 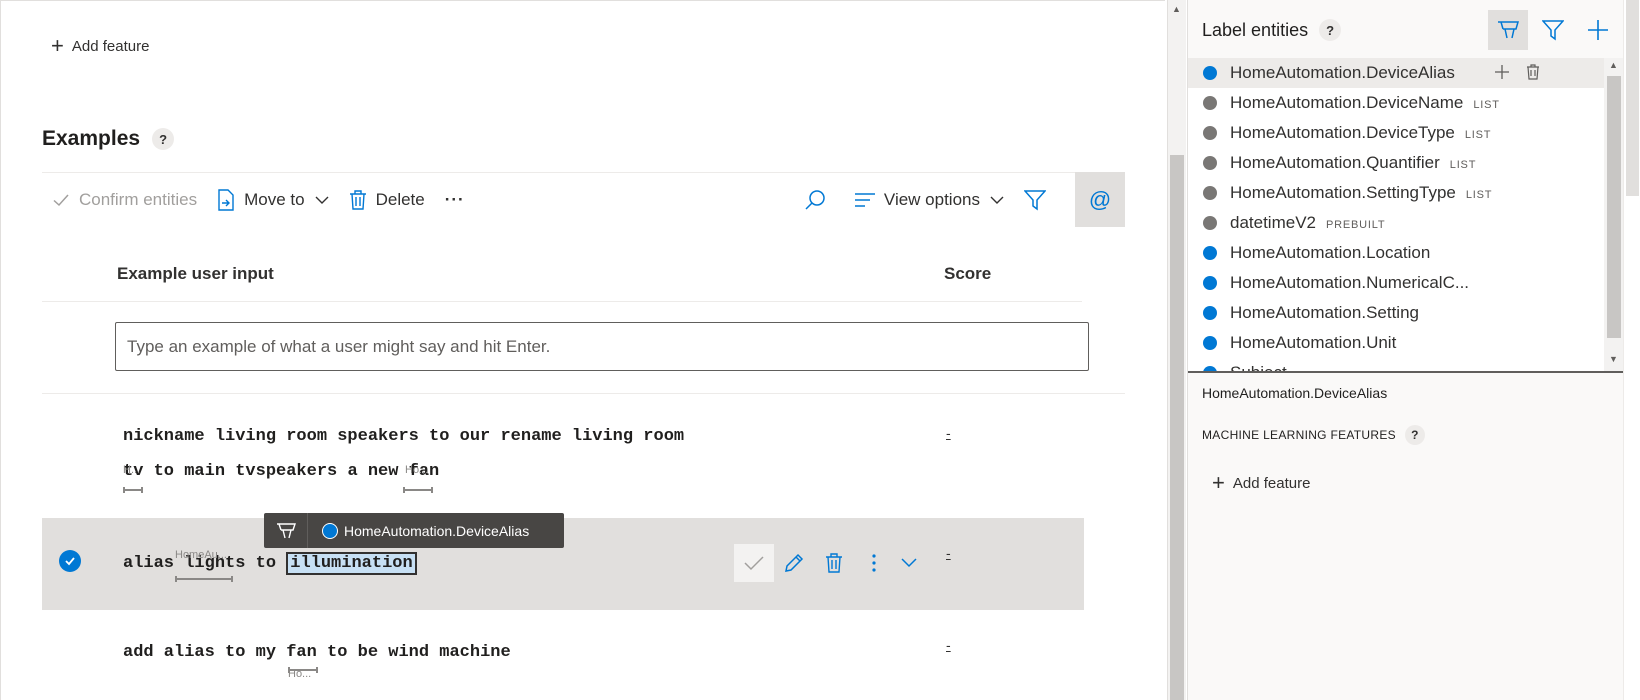 I want to click on move-to-button: Move to, so click(x=272, y=199).